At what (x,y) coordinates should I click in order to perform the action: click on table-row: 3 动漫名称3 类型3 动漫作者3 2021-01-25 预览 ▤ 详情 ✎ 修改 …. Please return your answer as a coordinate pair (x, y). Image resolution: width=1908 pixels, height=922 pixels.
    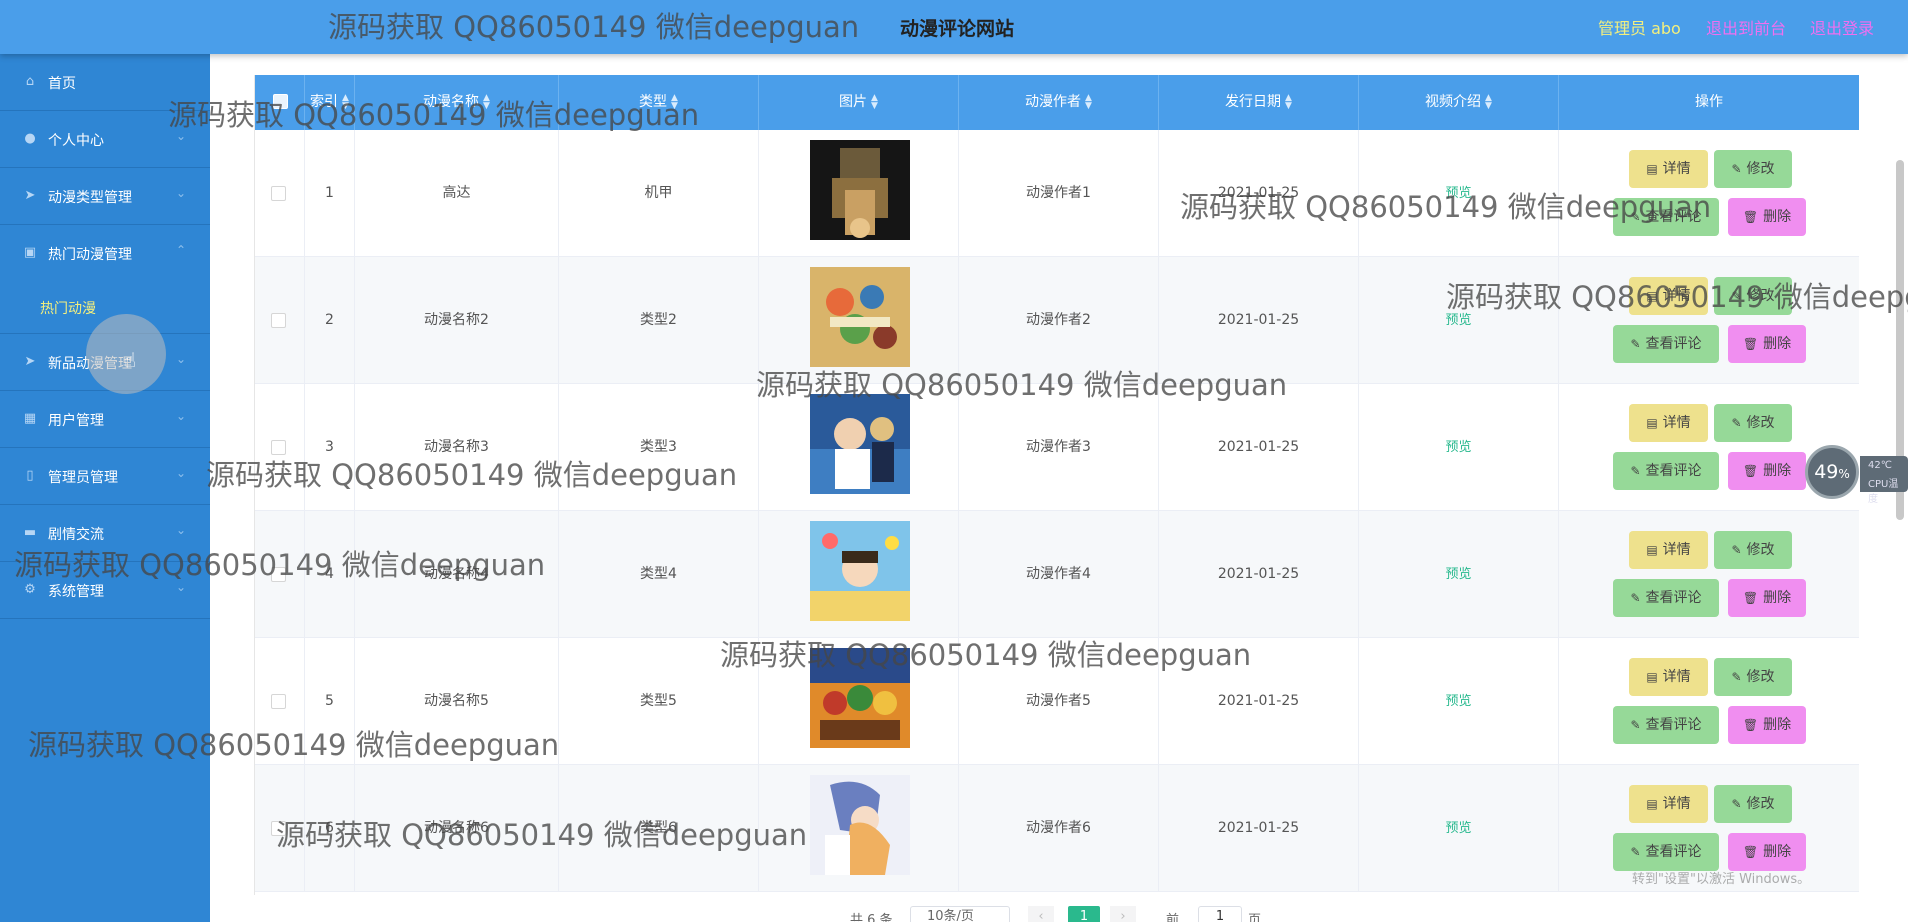
    Looking at the image, I should click on (1057, 447).